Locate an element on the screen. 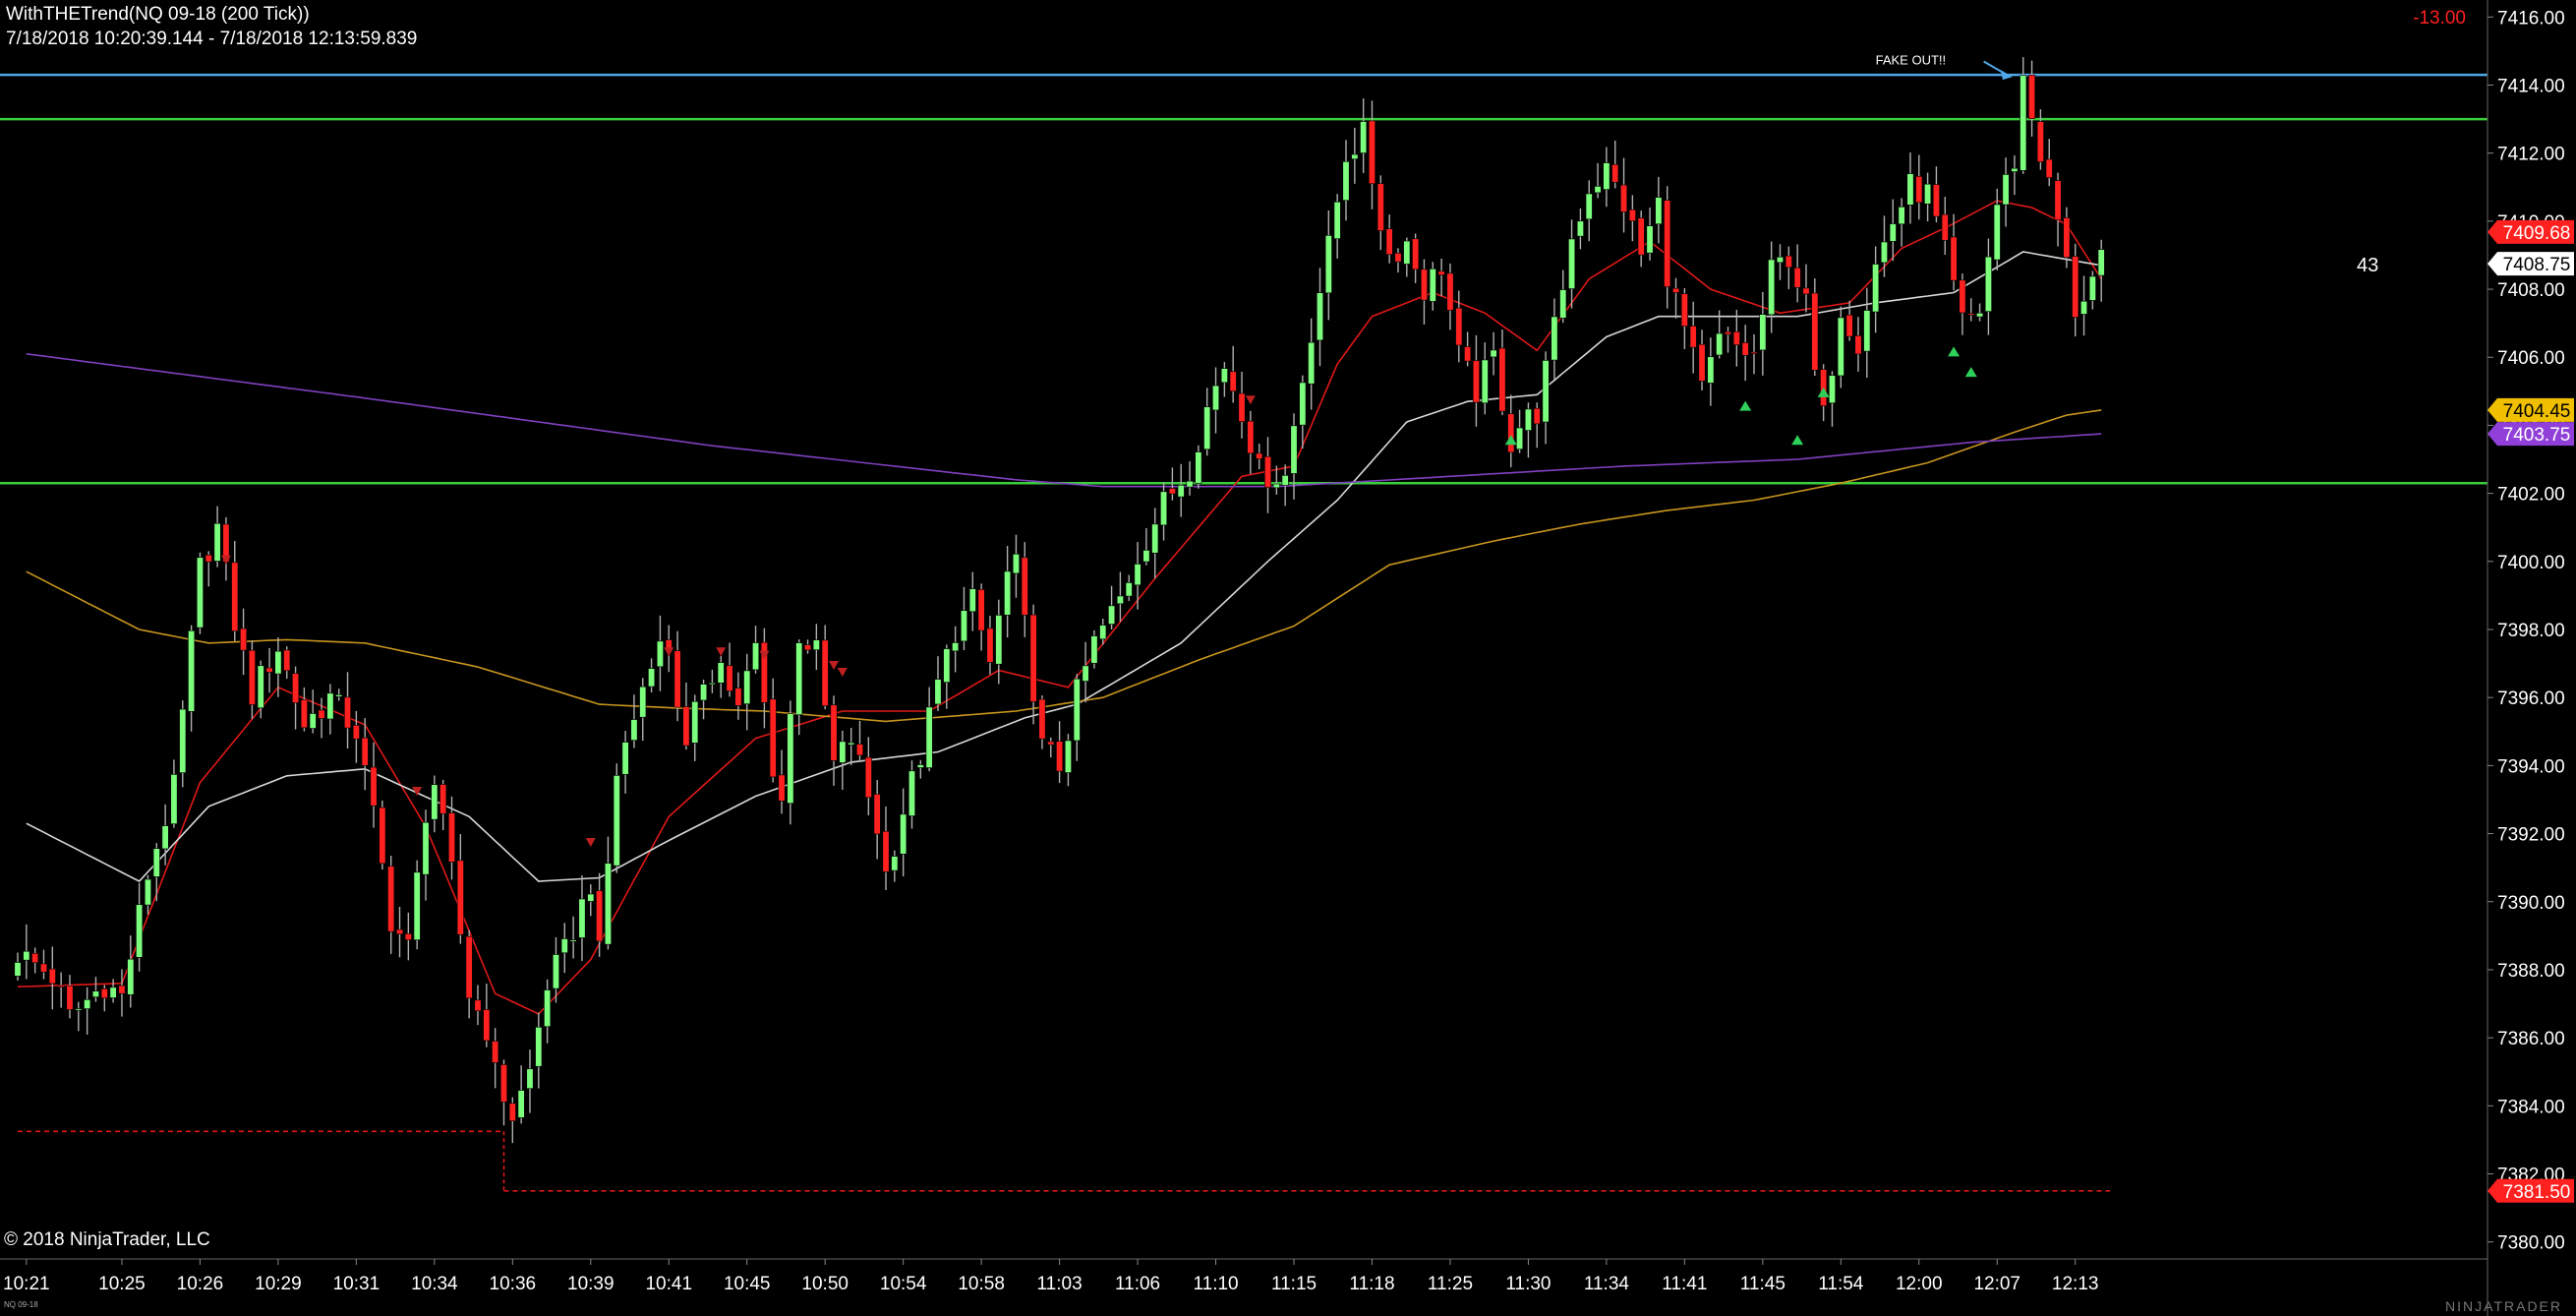 Image resolution: width=2576 pixels, height=1316 pixels. time-tick-label: 10:39 is located at coordinates (591, 1284).